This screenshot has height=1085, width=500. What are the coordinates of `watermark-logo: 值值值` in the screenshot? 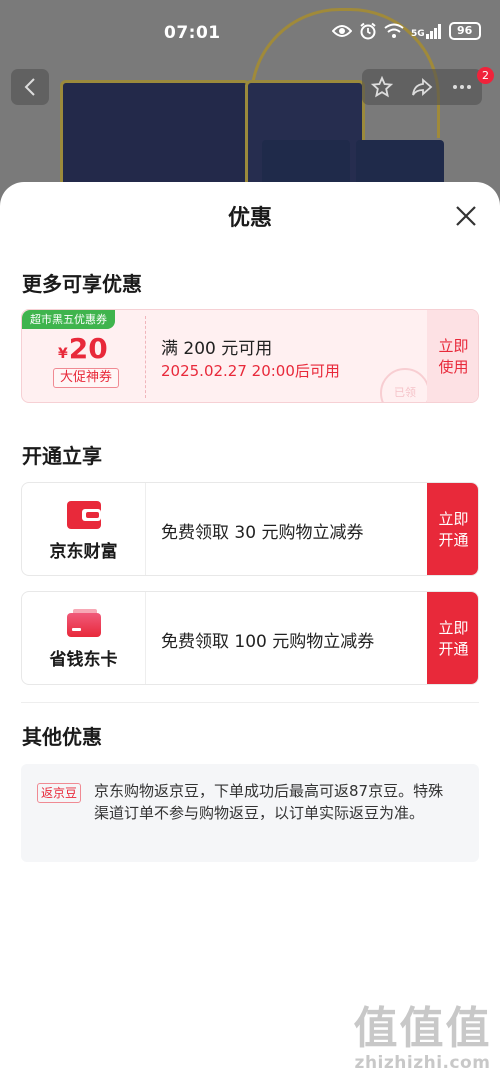 It's located at (422, 1028).